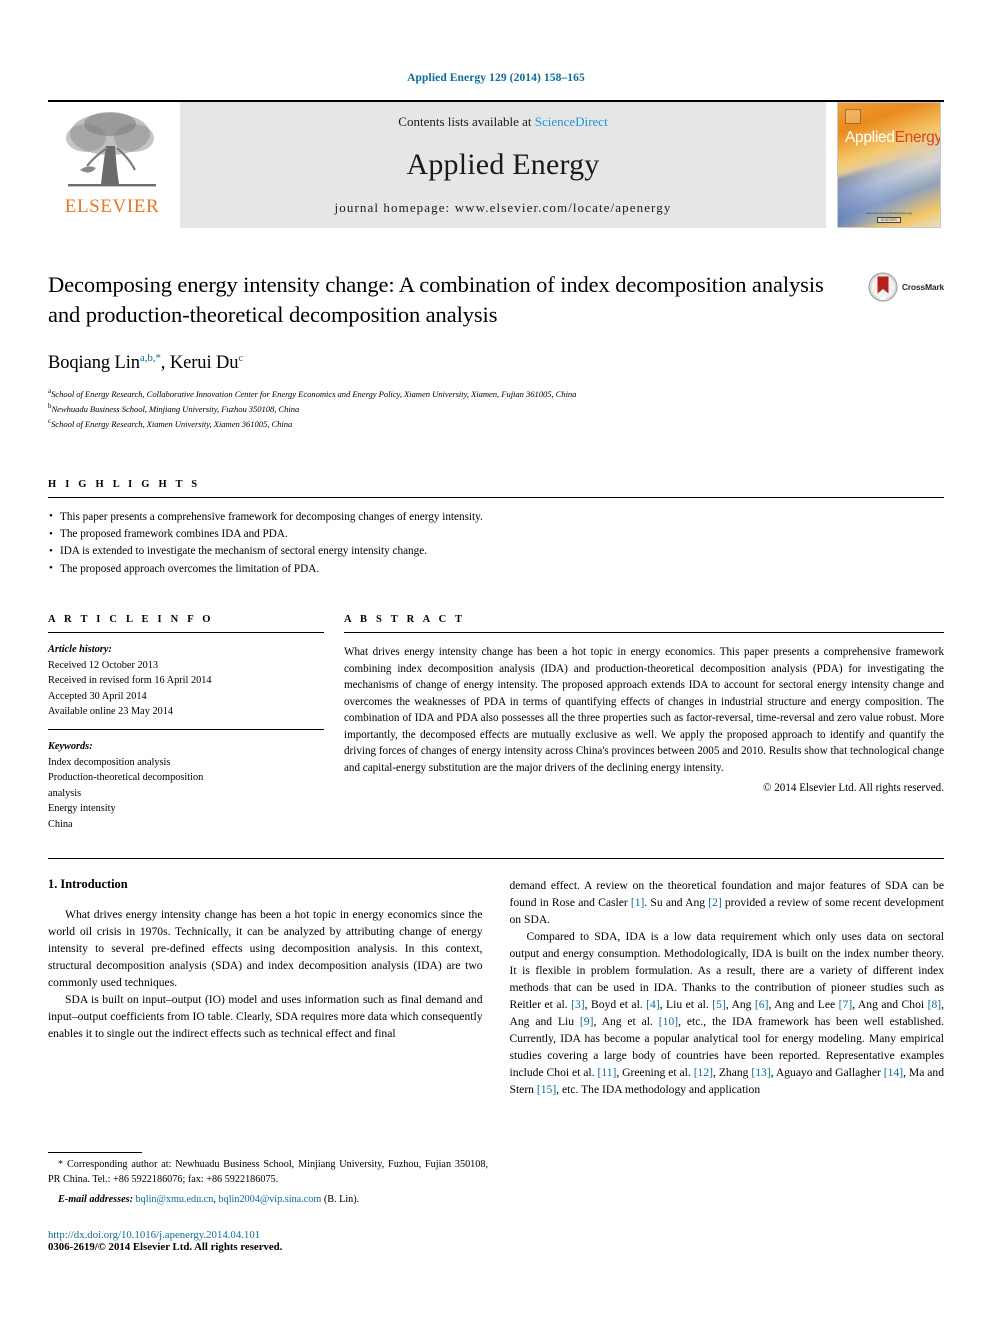 Image resolution: width=992 pixels, height=1323 pixels. What do you see at coordinates (88, 884) in the screenshot?
I see `section-heading-introduction: 1. Introduction` at bounding box center [88, 884].